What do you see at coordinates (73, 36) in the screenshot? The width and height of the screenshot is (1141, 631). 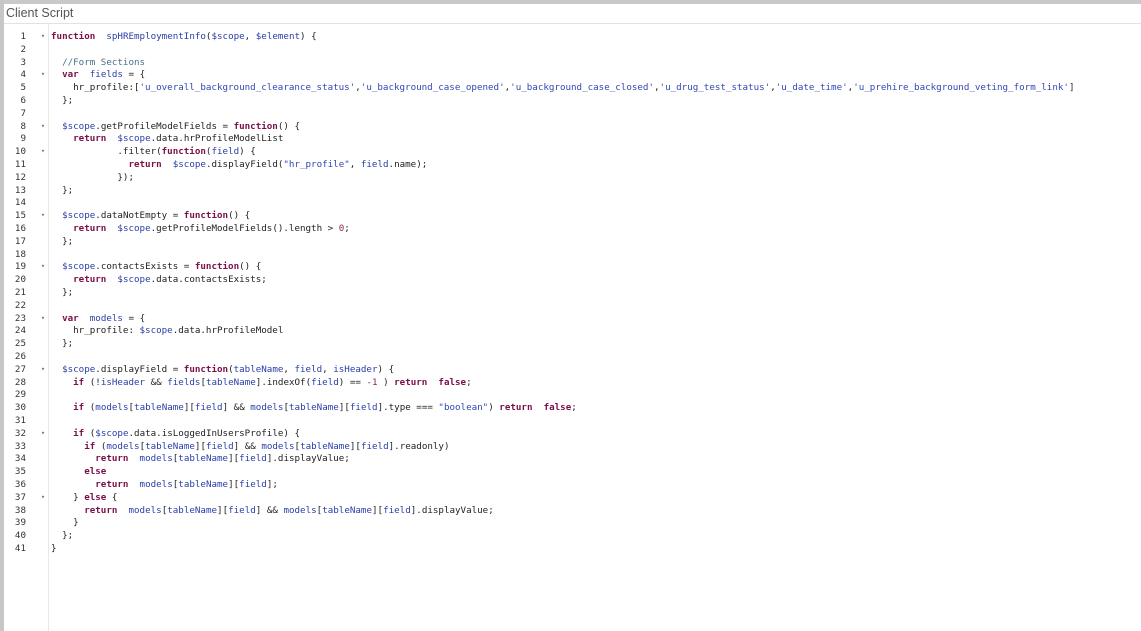 I see `code-token: function` at bounding box center [73, 36].